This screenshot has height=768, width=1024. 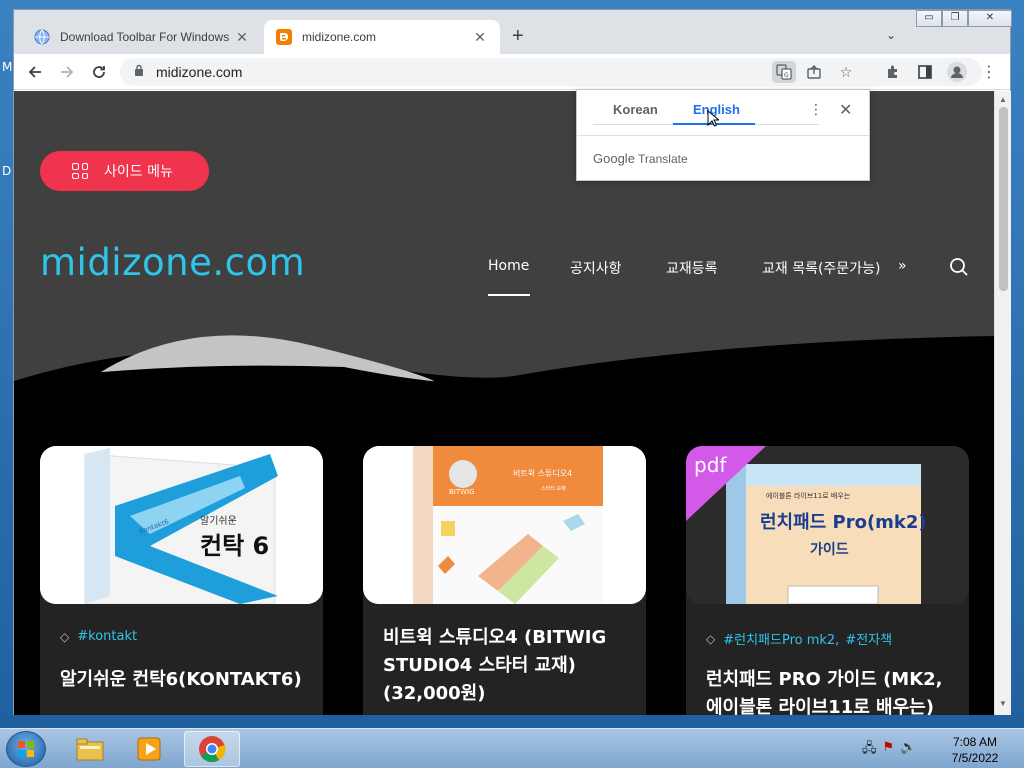 I want to click on url-text: midizone.com, so click(x=199, y=72).